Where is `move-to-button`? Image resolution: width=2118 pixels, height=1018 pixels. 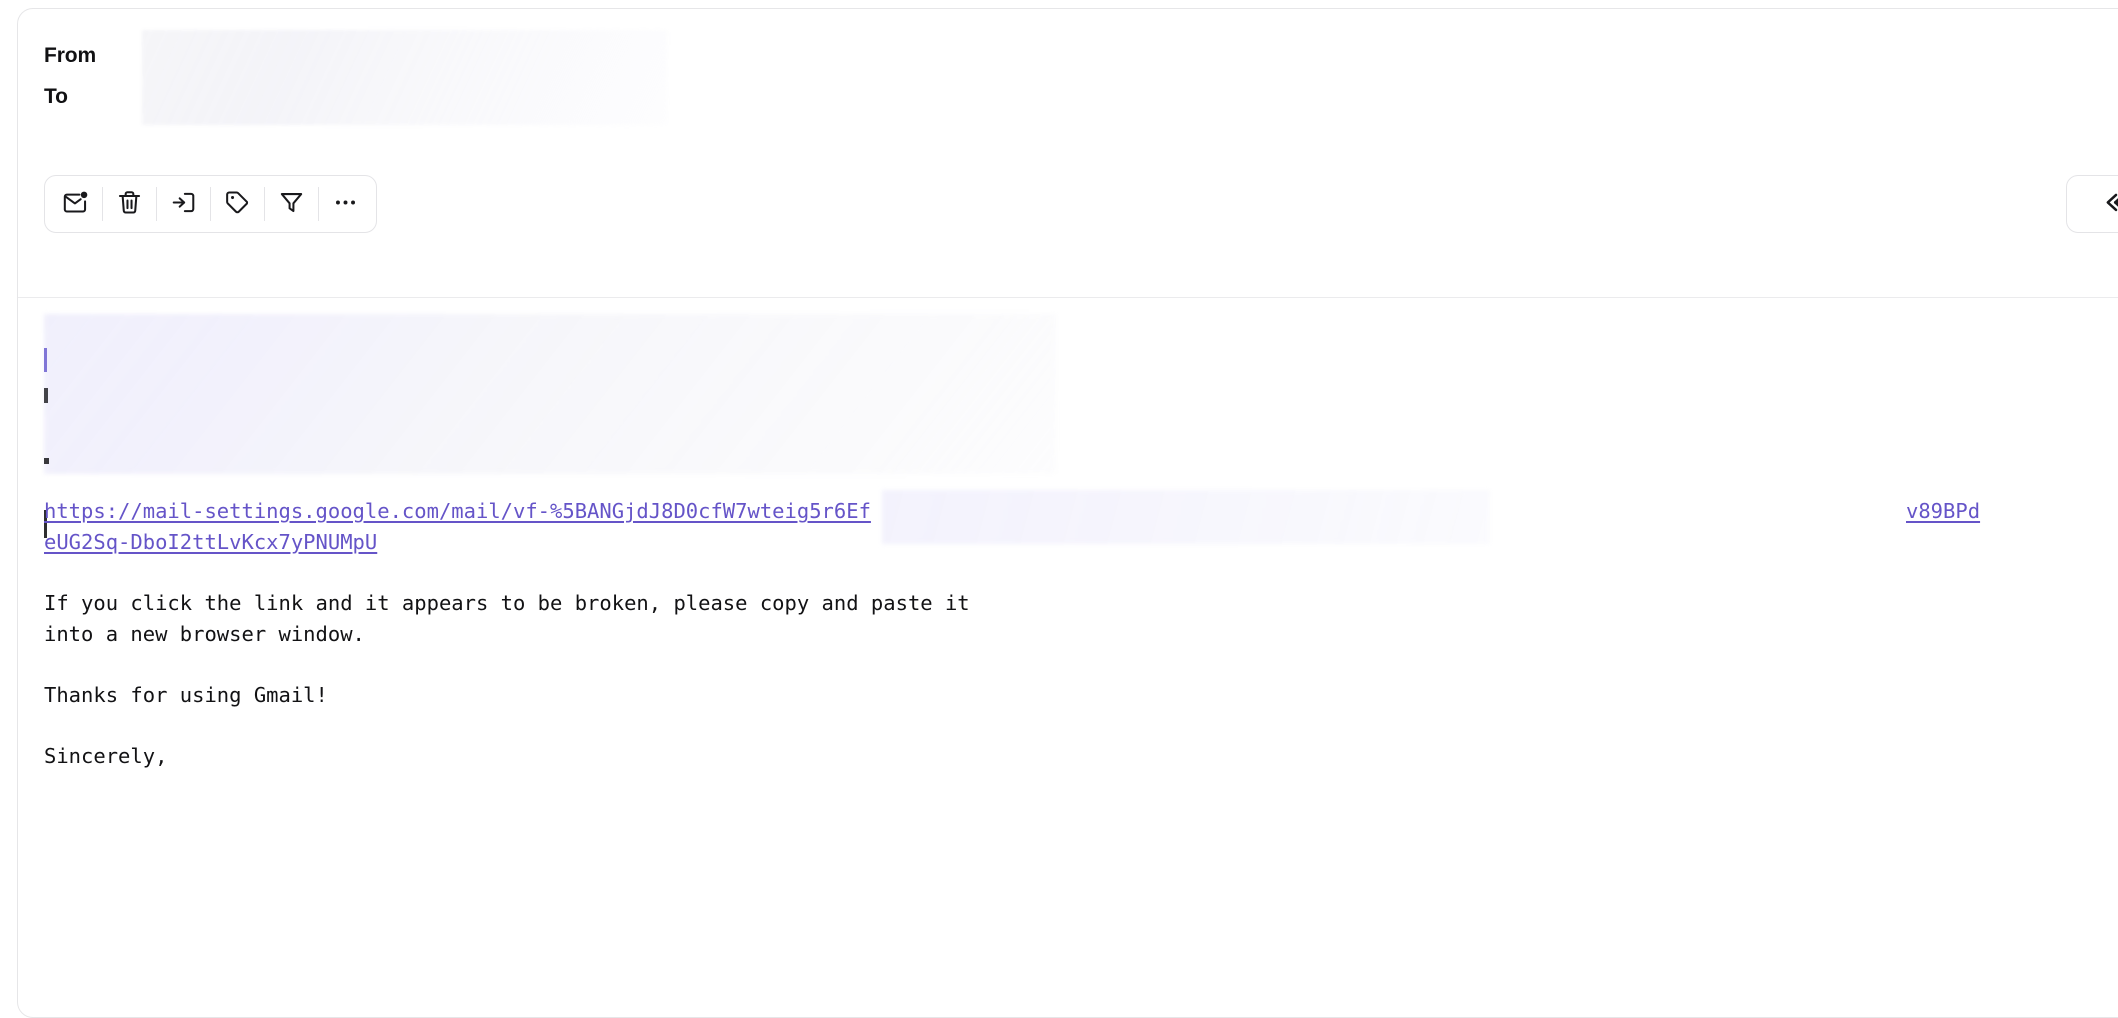
move-to-button is located at coordinates (183, 204).